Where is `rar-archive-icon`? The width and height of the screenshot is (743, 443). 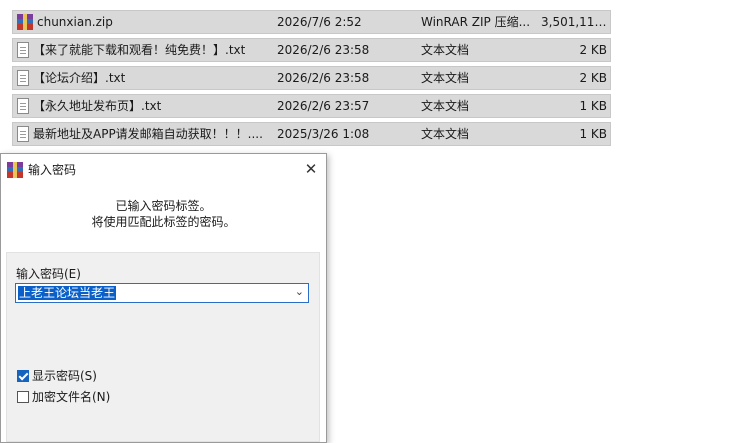 rar-archive-icon is located at coordinates (25, 22).